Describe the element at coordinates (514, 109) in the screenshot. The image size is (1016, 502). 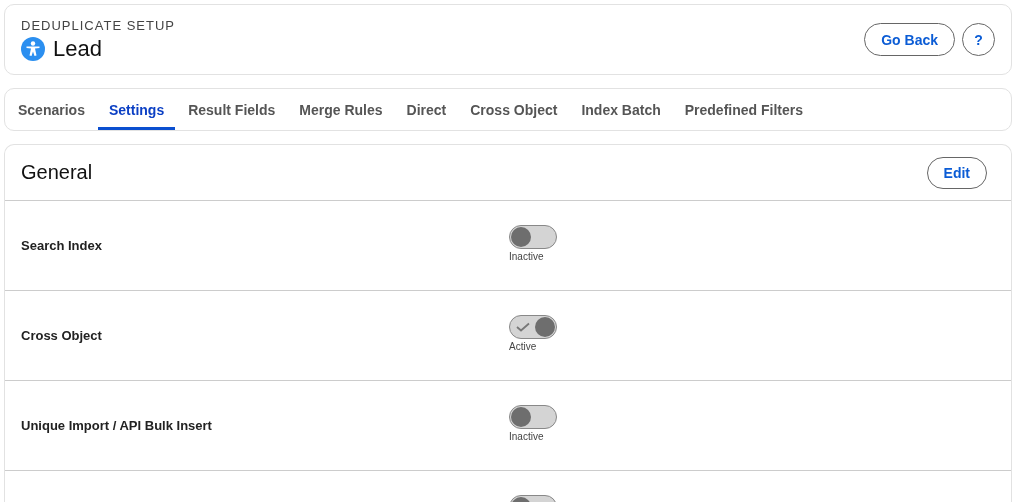
I see `tab: Cross Object` at that location.